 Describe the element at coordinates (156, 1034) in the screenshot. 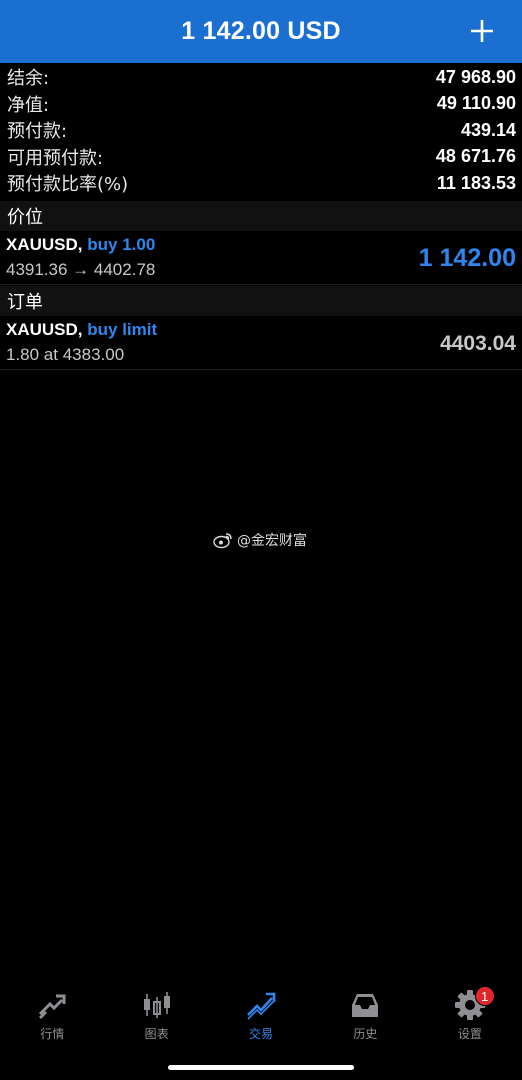

I see `tab-label: 图表` at that location.